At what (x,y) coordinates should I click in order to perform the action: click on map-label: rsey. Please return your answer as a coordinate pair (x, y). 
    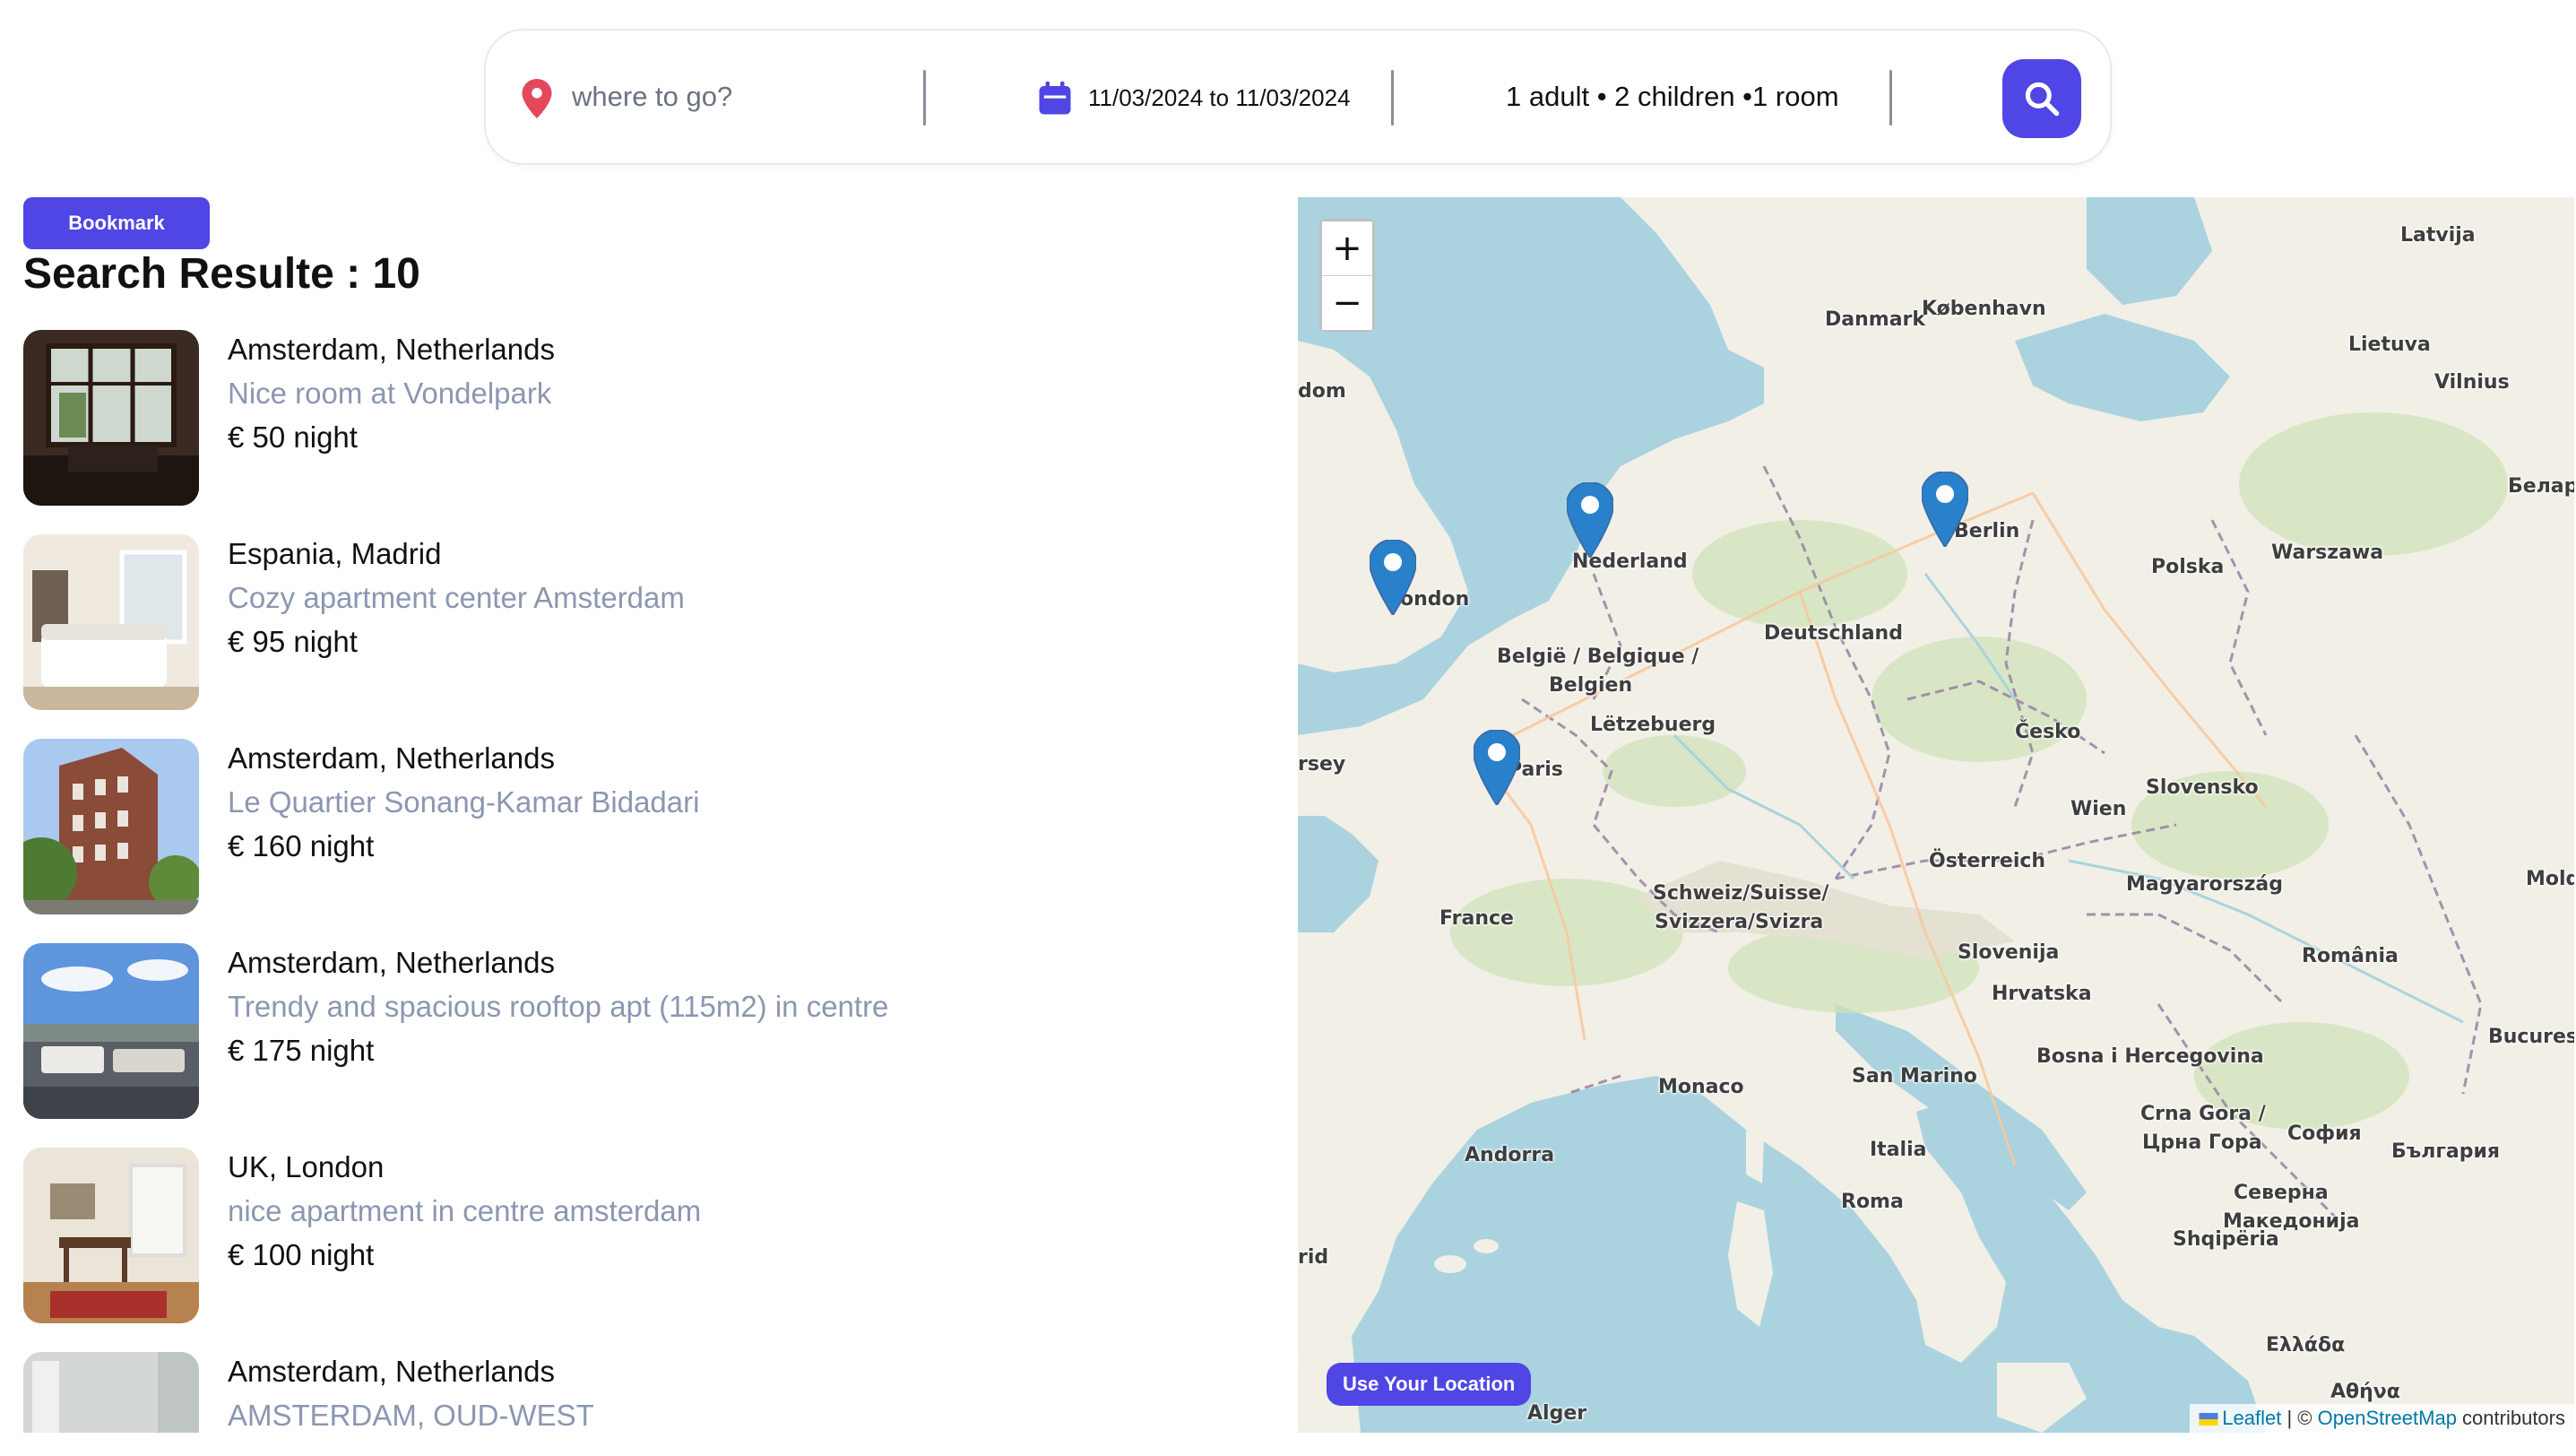
    Looking at the image, I should click on (1322, 764).